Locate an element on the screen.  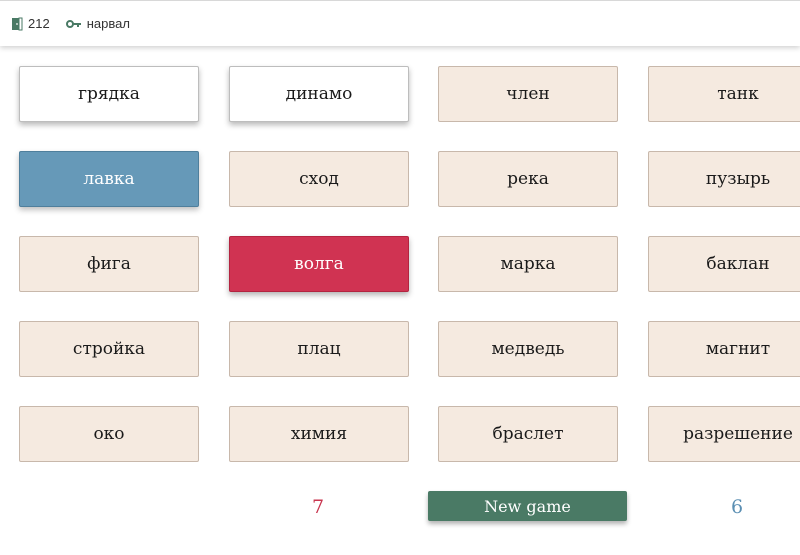
word-card: фига is located at coordinates (109, 264).